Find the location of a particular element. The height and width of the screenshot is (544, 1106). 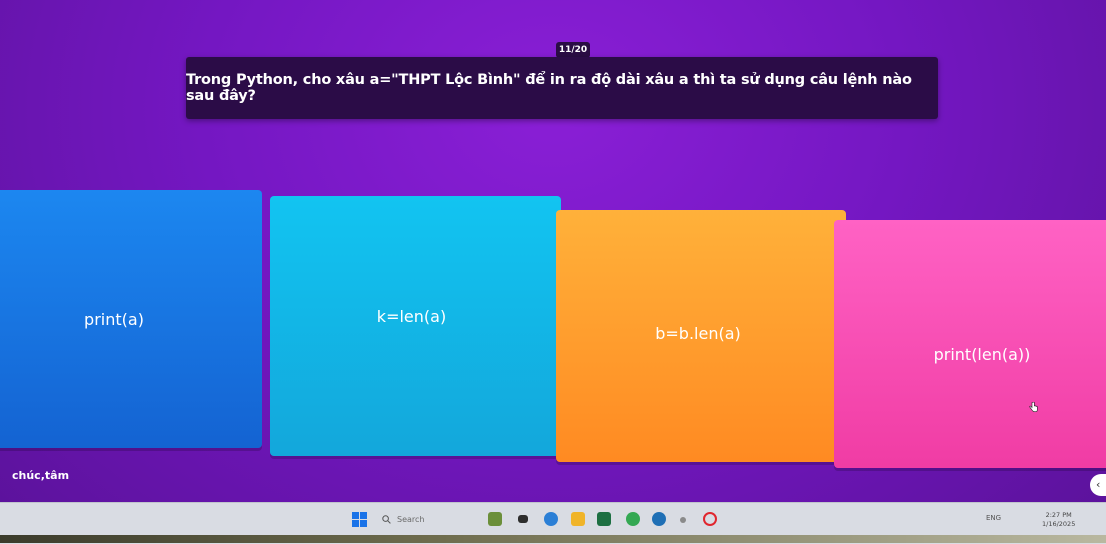

answer-option-1: print(a) is located at coordinates (131, 319).